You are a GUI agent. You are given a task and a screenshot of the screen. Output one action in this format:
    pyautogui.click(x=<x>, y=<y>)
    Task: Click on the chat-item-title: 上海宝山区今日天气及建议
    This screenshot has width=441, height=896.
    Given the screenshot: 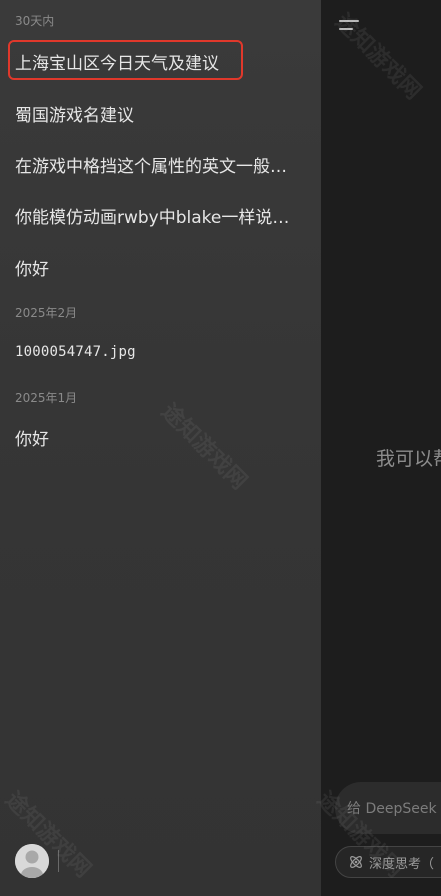 What is the action you would take?
    pyautogui.click(x=117, y=63)
    